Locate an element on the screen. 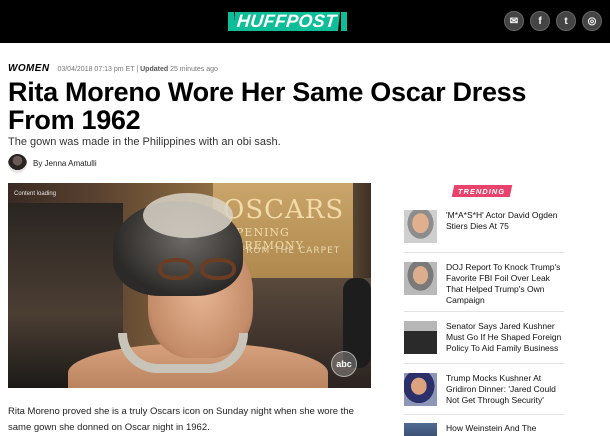 This screenshot has height=436, width=610. subject-glasses is located at coordinates (198, 269).